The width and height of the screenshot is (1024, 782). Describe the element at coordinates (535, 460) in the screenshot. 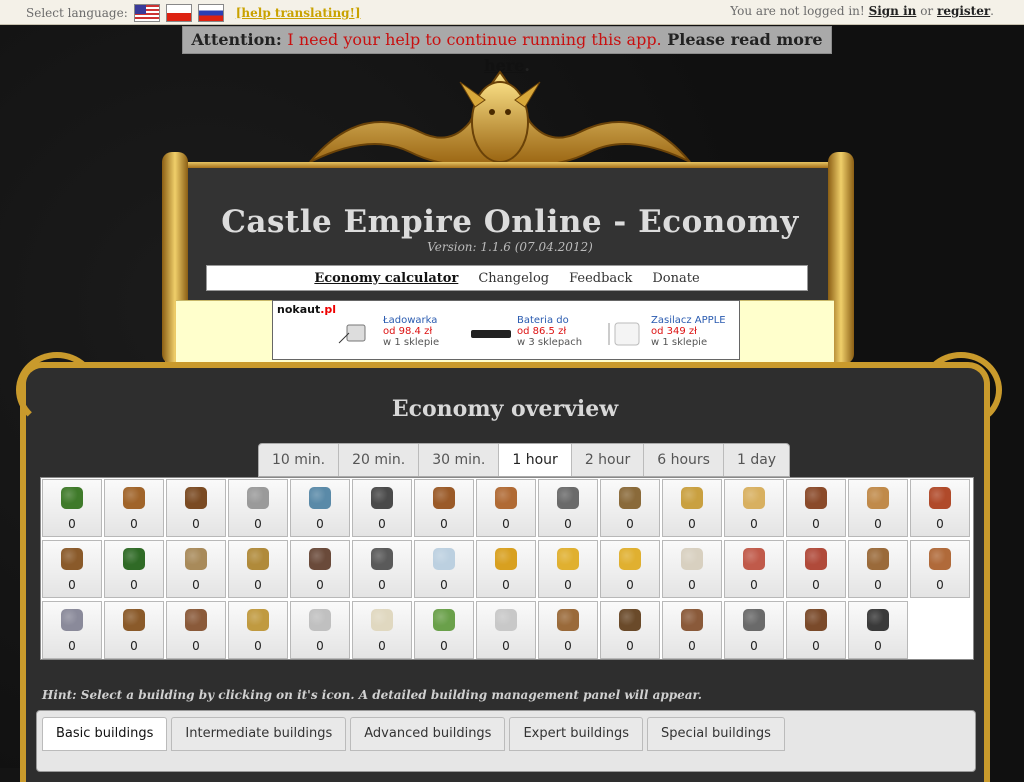

I see `tab-1-hour: 1 hour` at that location.